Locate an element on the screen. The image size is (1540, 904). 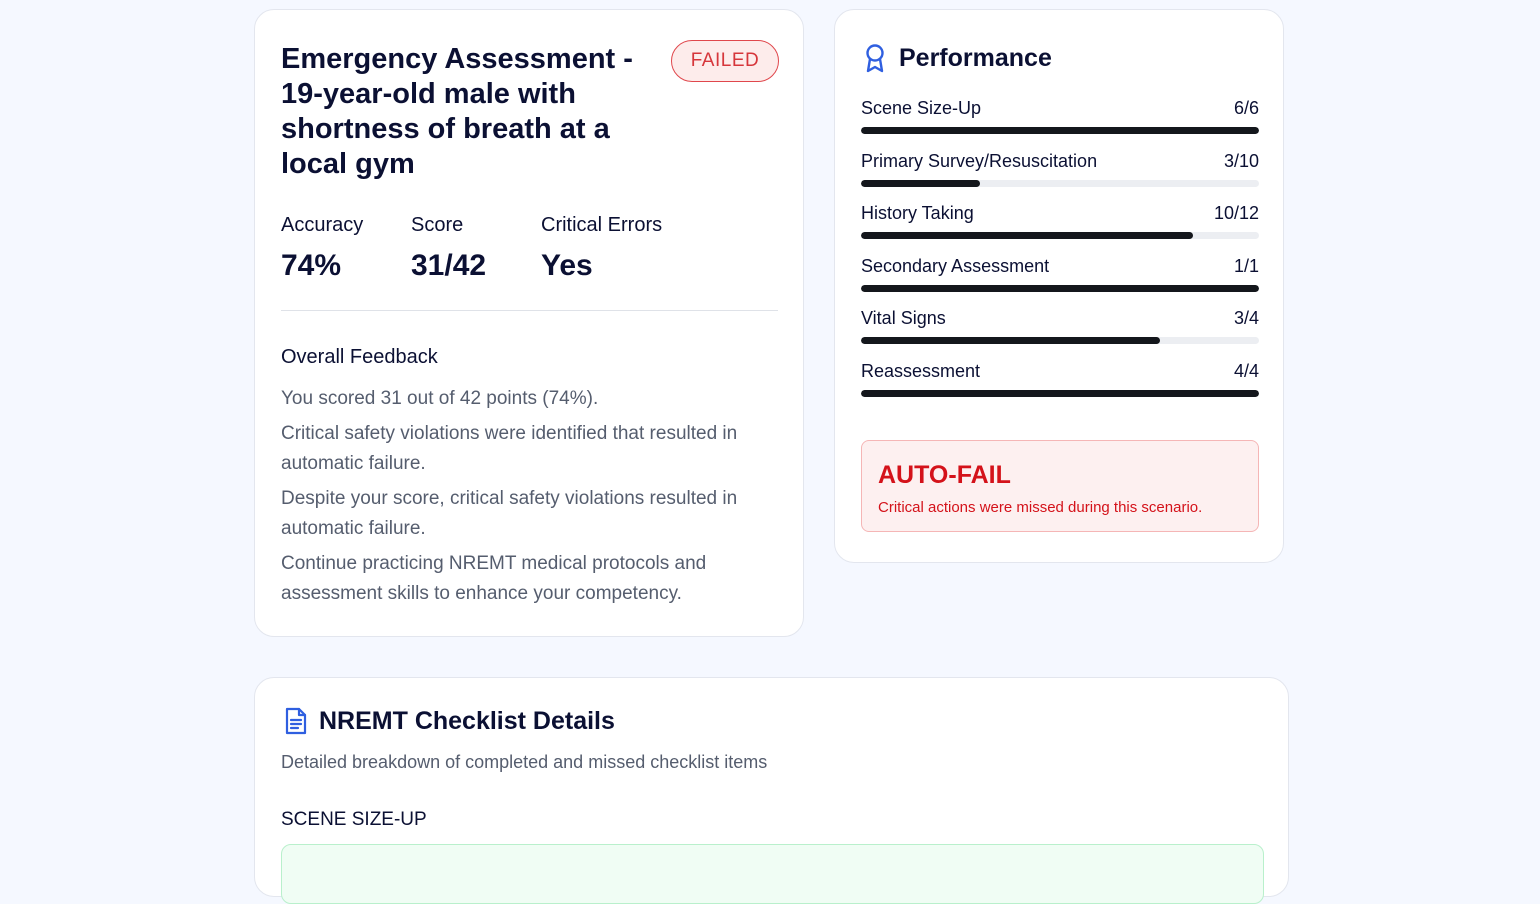
category-score: 3/4 is located at coordinates (1246, 318).